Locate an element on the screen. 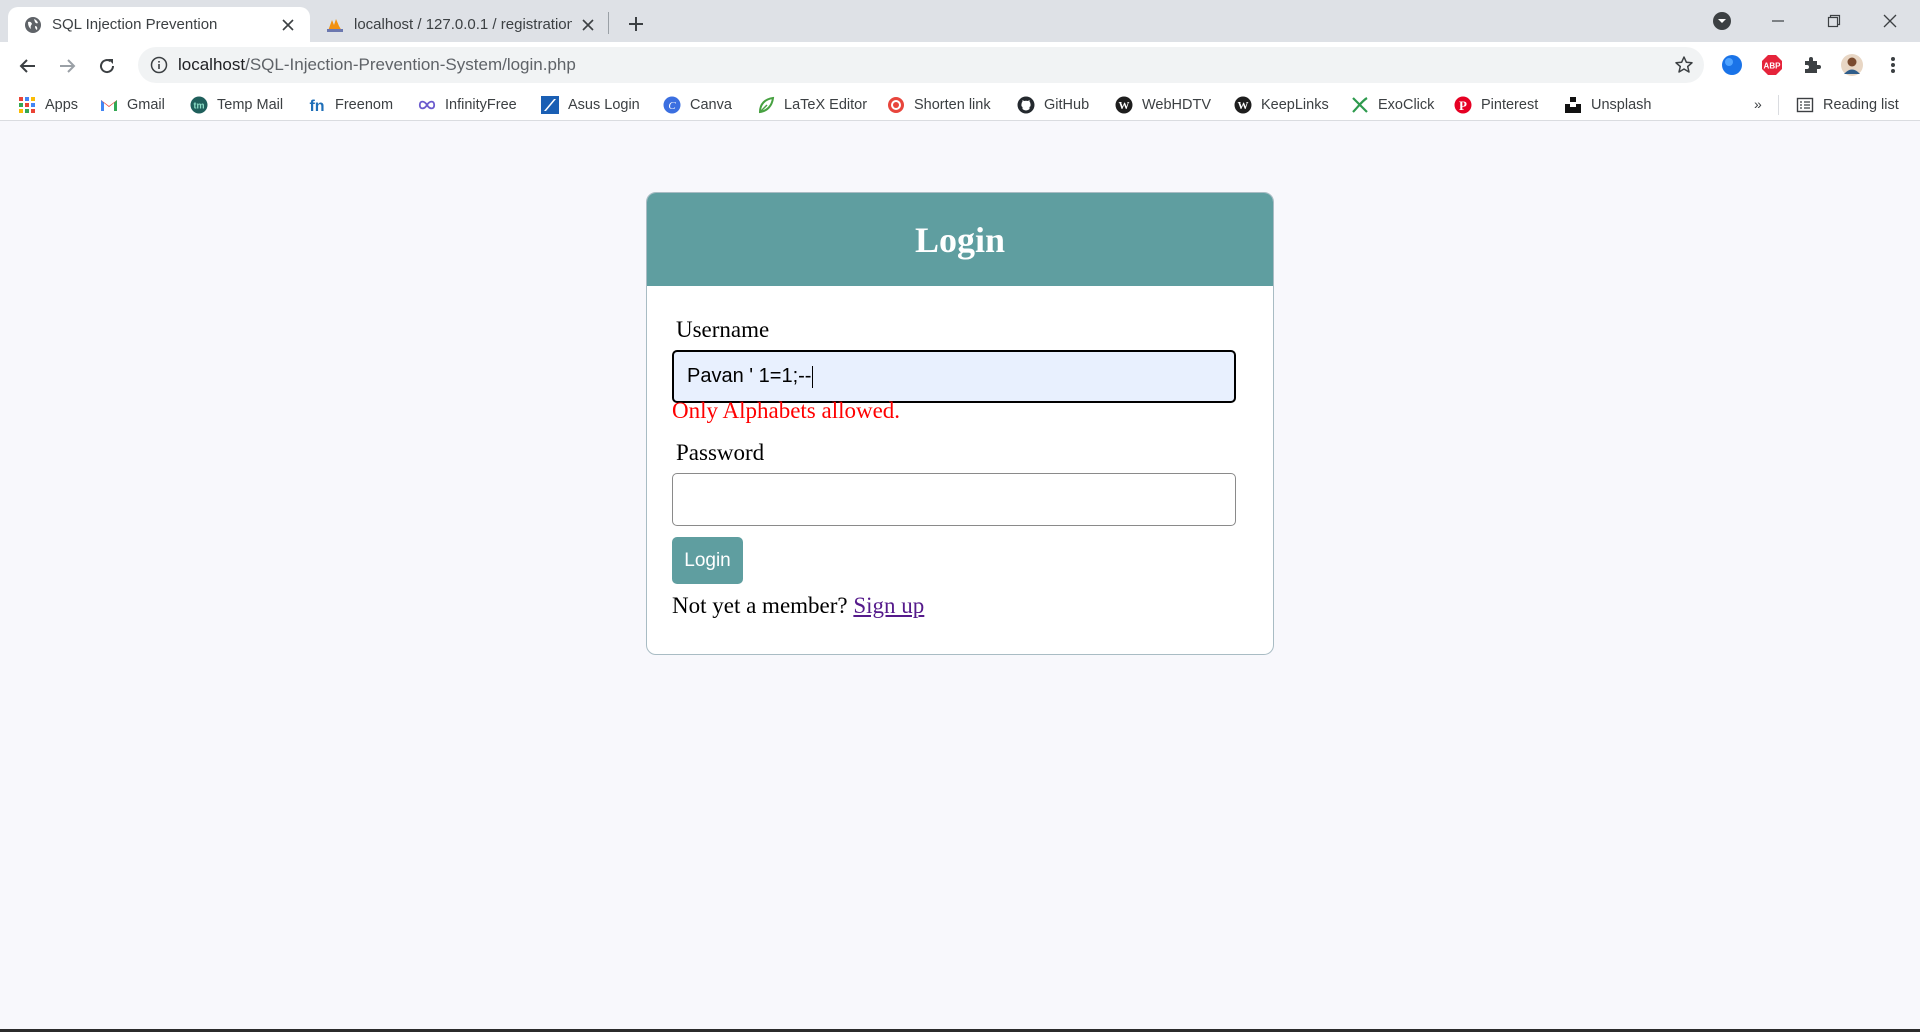 The width and height of the screenshot is (1920, 1032). bookmark-label: KeepLinks is located at coordinates (1295, 105).